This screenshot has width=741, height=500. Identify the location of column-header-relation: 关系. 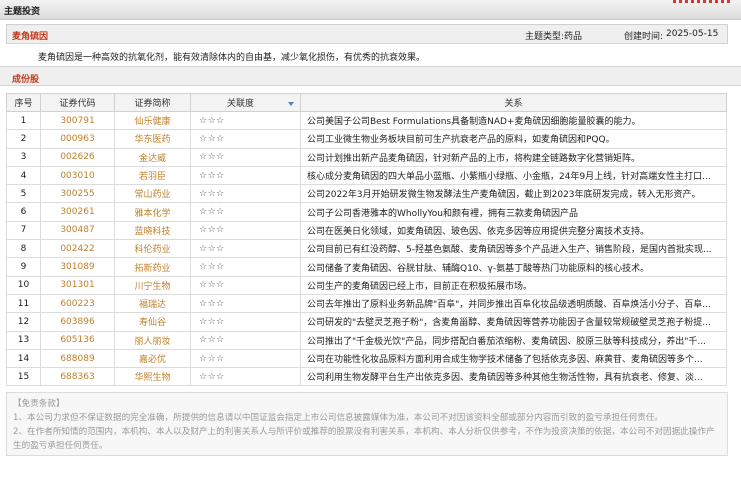
(513, 102).